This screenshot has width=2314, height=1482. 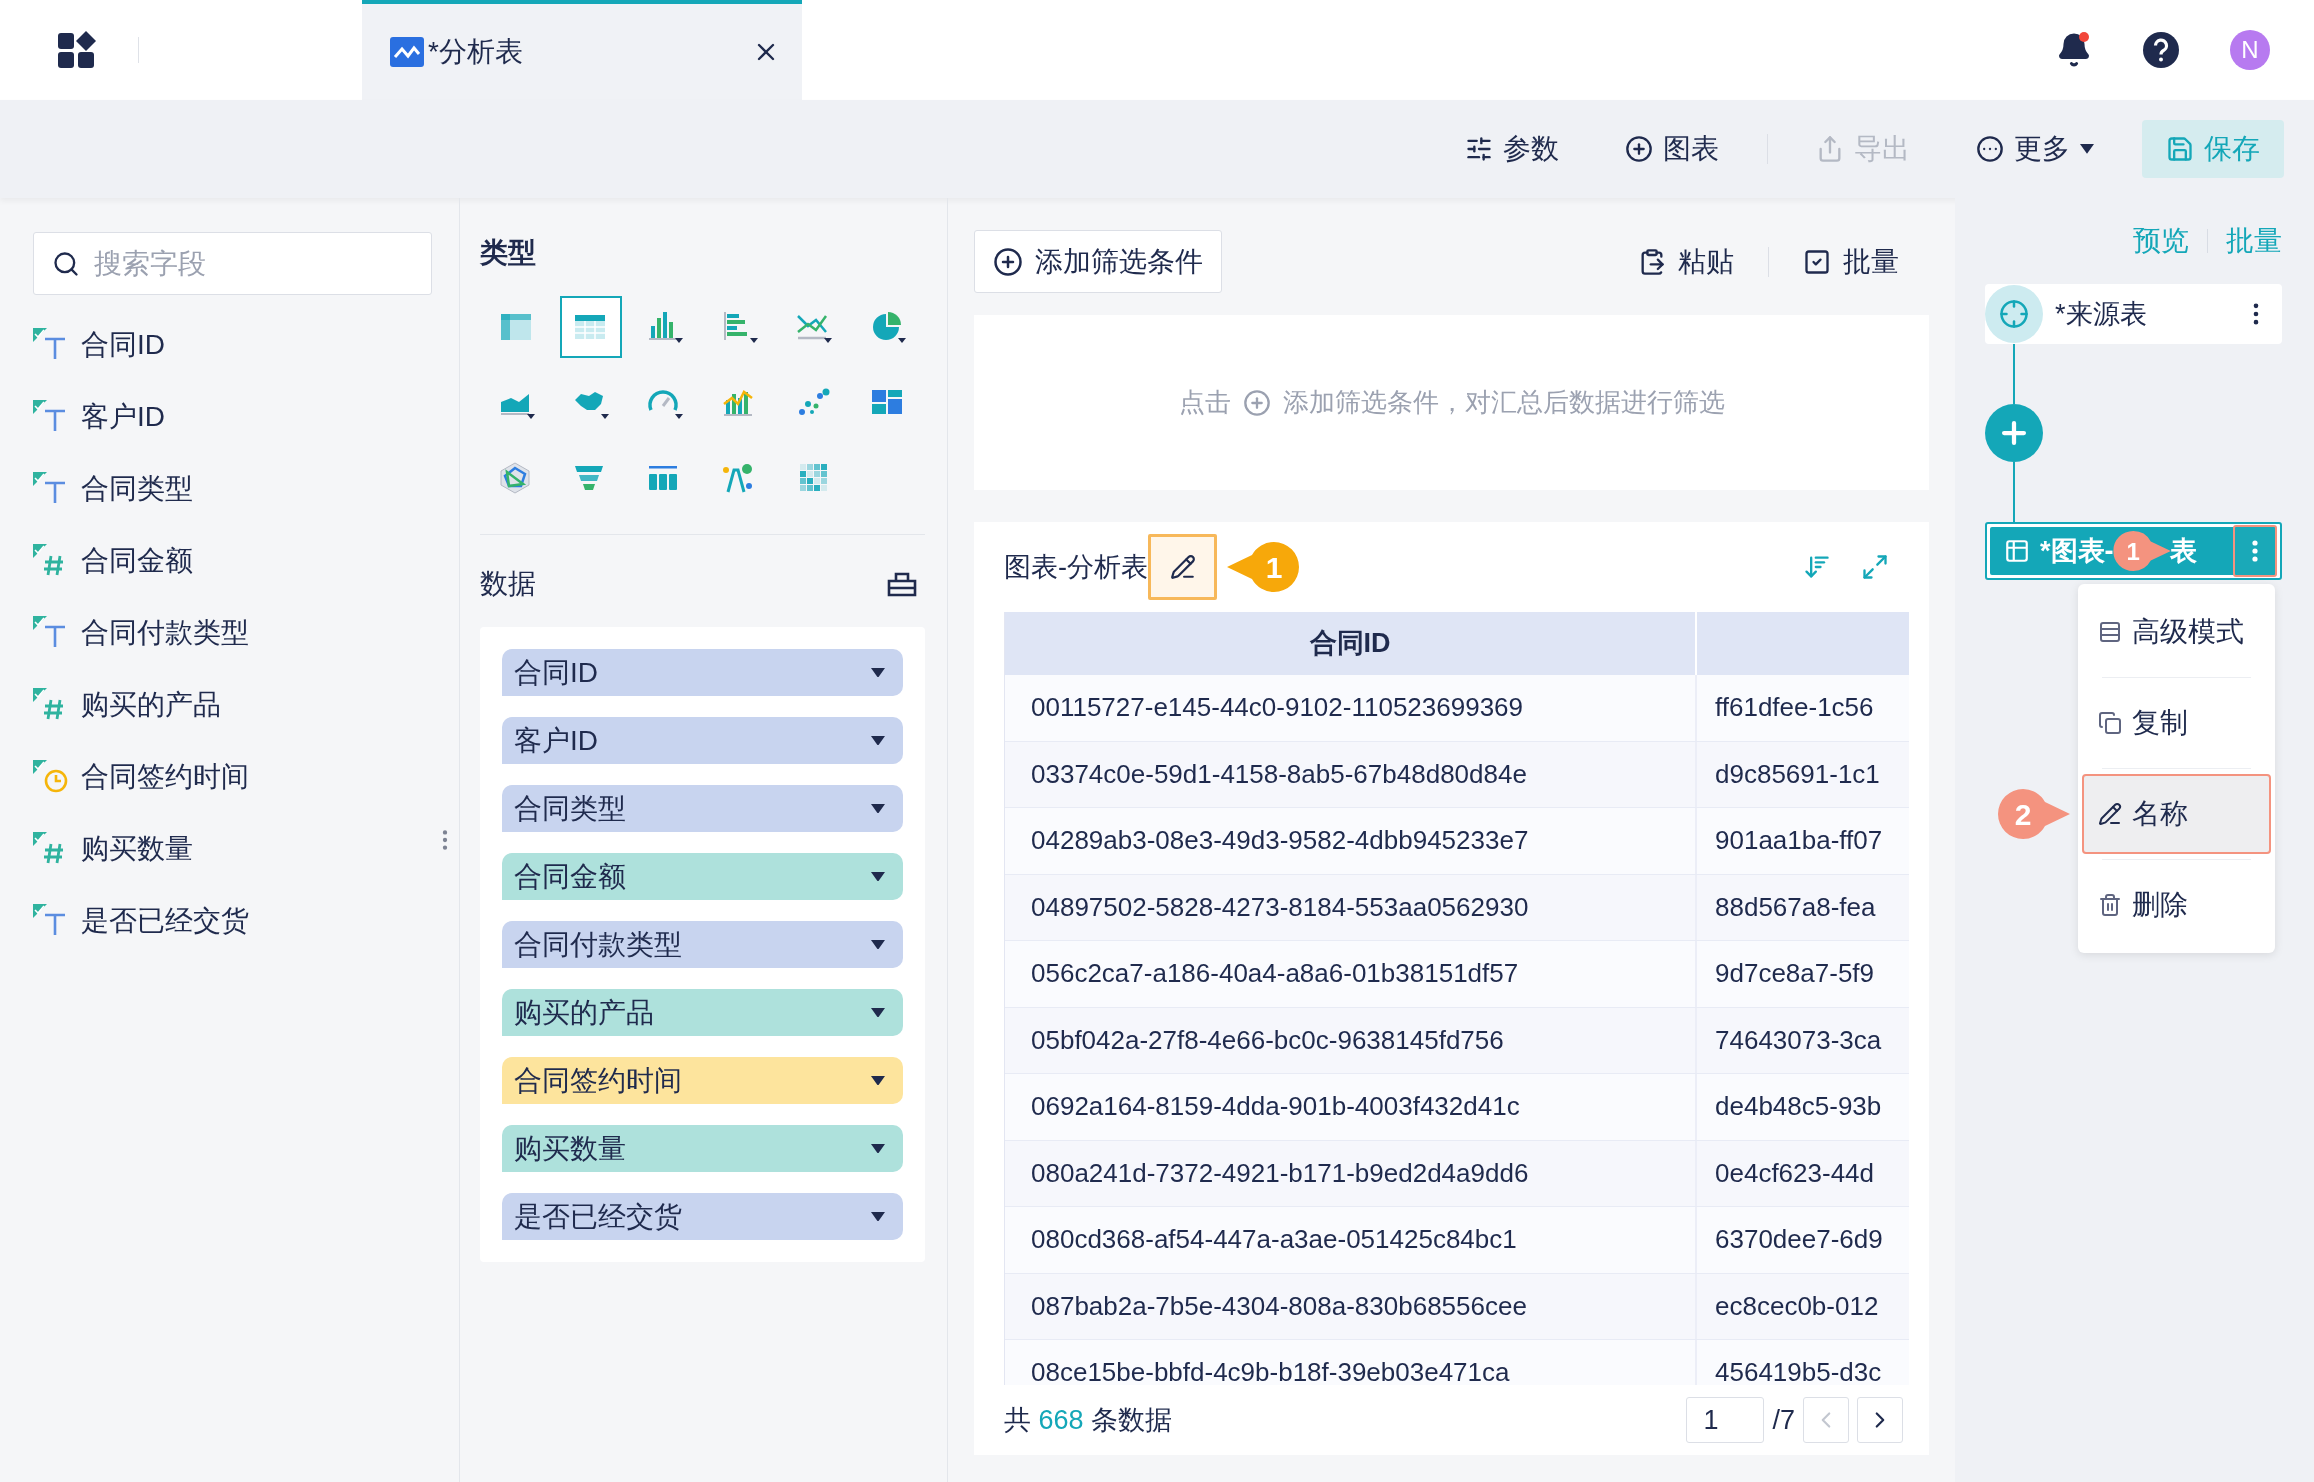 I want to click on analysis-icon, so click(x=407, y=52).